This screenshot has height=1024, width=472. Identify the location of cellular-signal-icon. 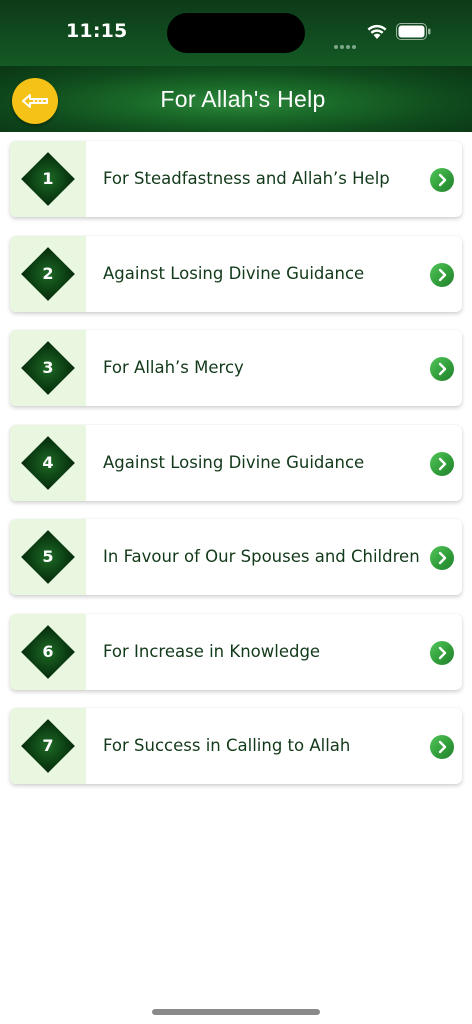
(347, 41).